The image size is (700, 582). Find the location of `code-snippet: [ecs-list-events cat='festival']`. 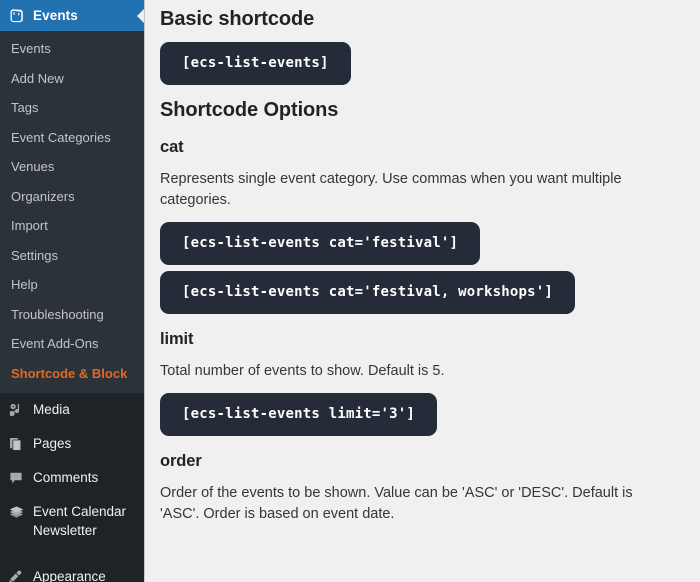

code-snippet: [ecs-list-events cat='festival'] is located at coordinates (320, 243).